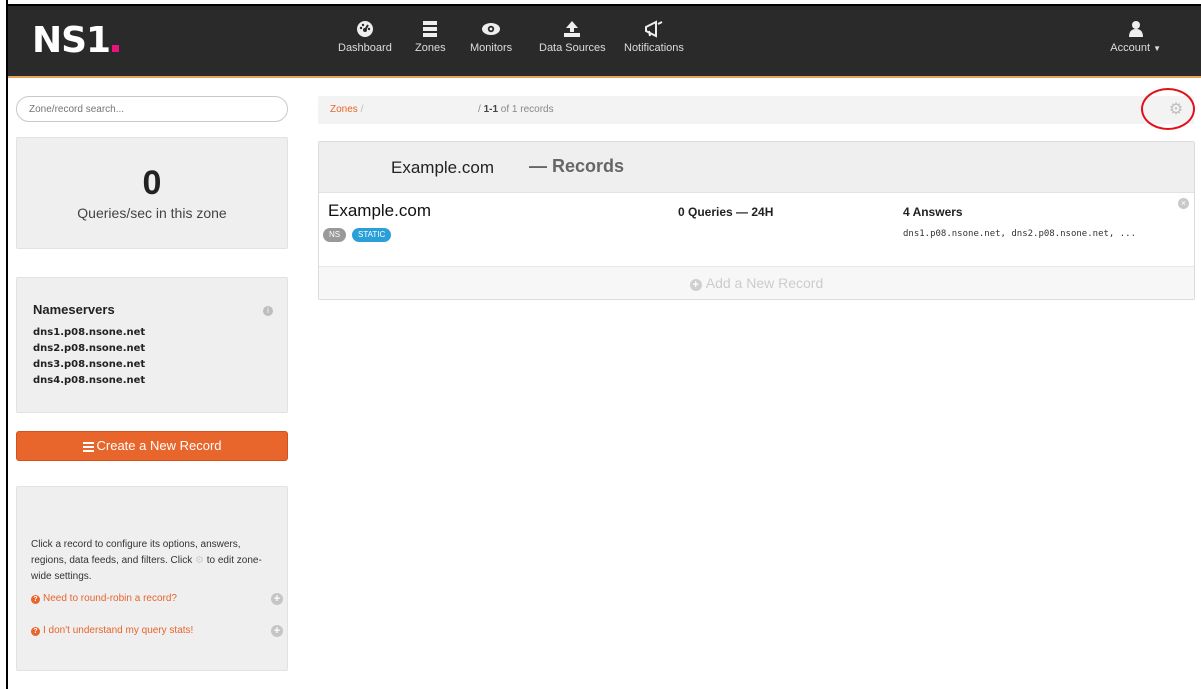 This screenshot has width=1201, height=689. Describe the element at coordinates (344, 109) in the screenshot. I see `breadcrumb-zones-link: Zones` at that location.